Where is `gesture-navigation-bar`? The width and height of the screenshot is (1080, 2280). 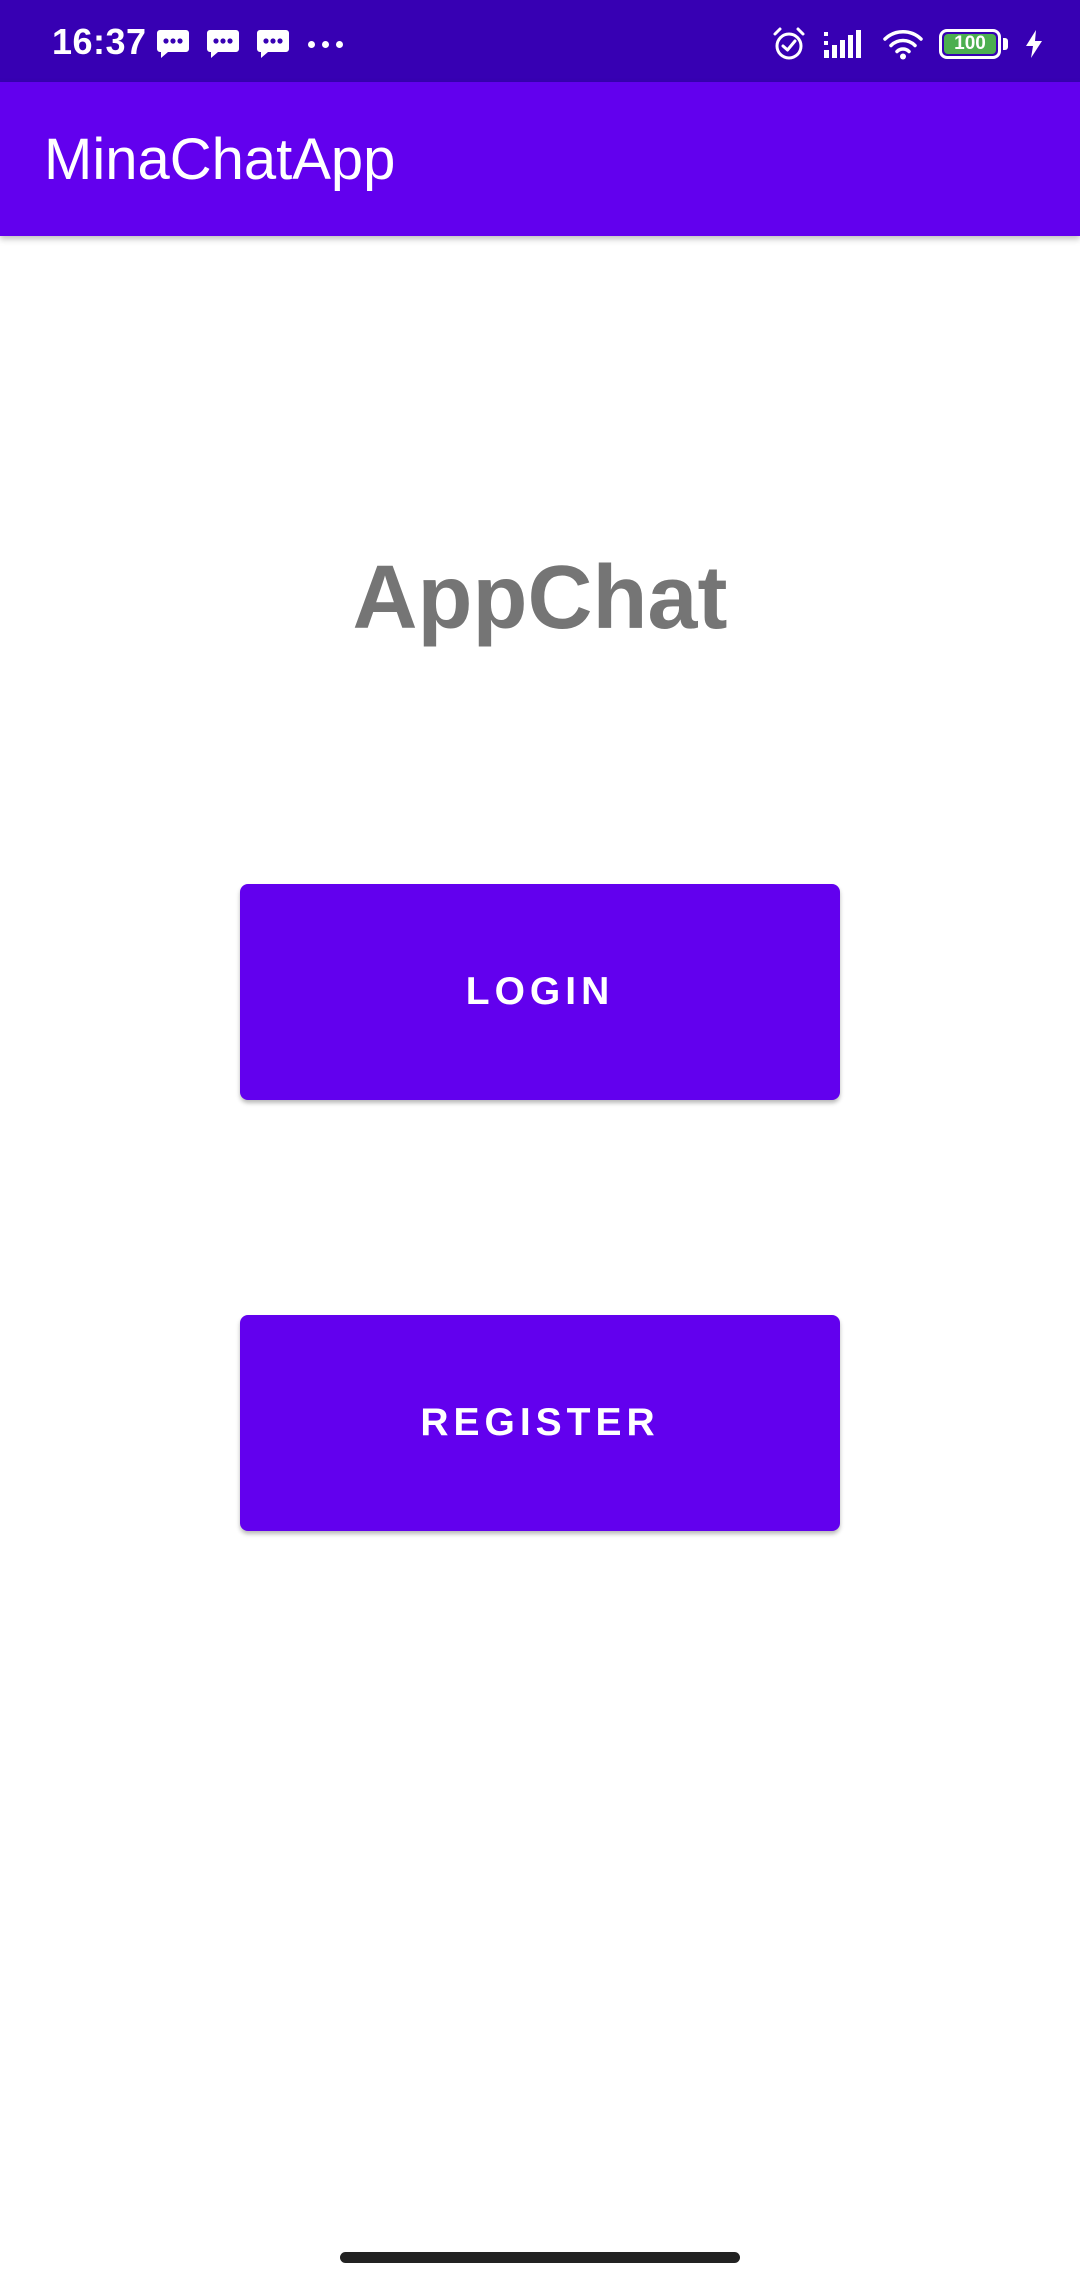 gesture-navigation-bar is located at coordinates (540, 2257).